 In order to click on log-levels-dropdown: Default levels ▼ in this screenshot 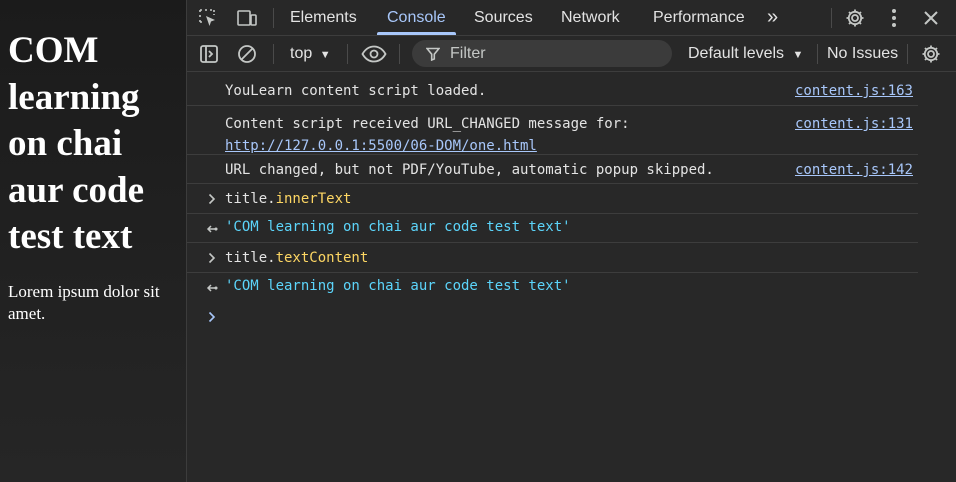, I will do `click(745, 53)`.